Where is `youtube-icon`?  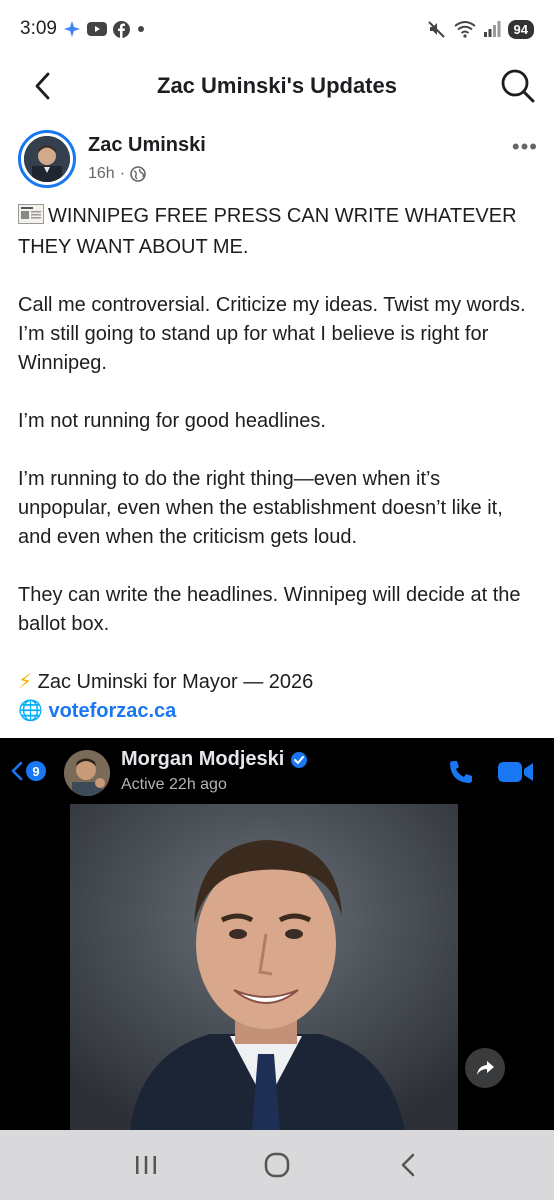
youtube-icon is located at coordinates (96, 29).